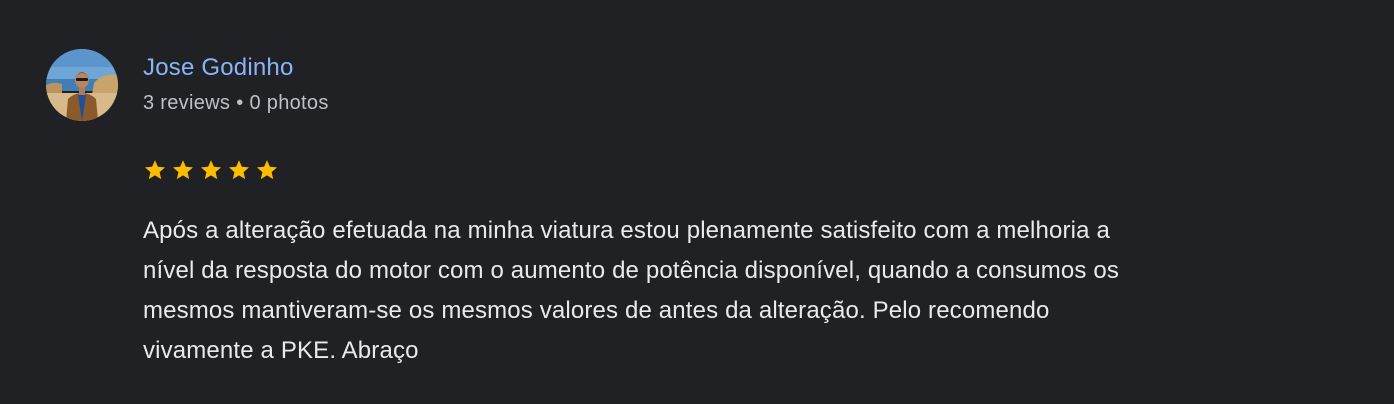  I want to click on avatar-photo, so click(82, 85).